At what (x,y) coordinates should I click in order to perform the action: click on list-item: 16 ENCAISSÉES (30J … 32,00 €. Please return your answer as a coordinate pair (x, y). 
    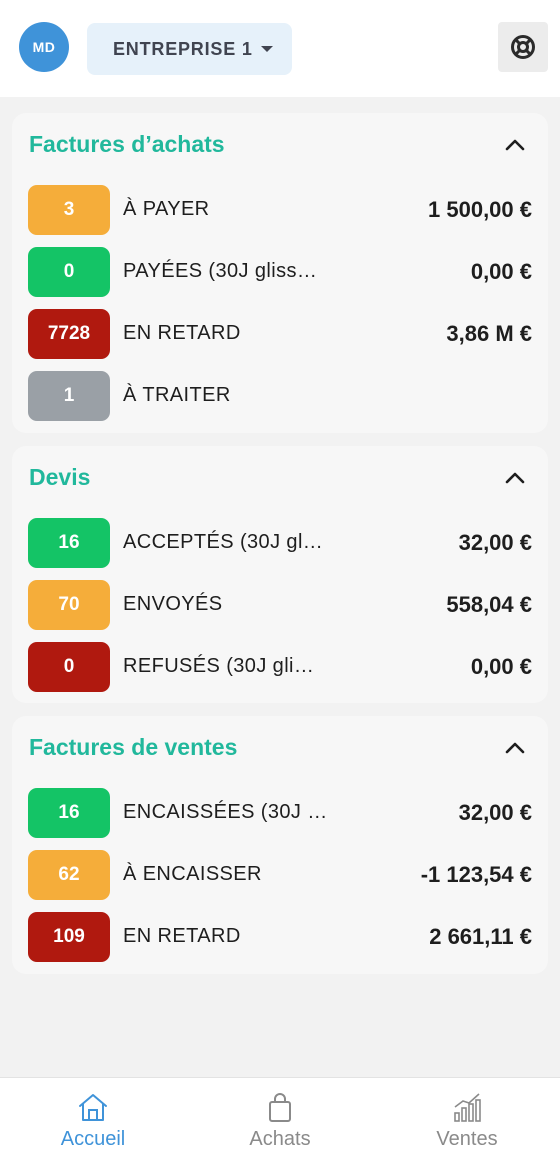
    Looking at the image, I should click on (280, 813).